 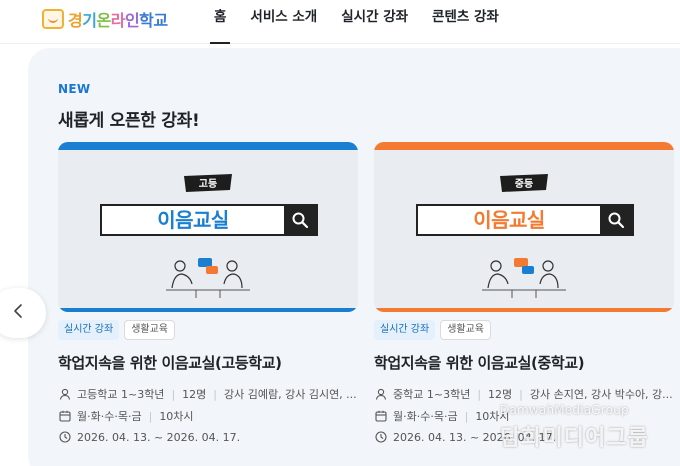 I want to click on level-label: 중등, so click(x=524, y=184).